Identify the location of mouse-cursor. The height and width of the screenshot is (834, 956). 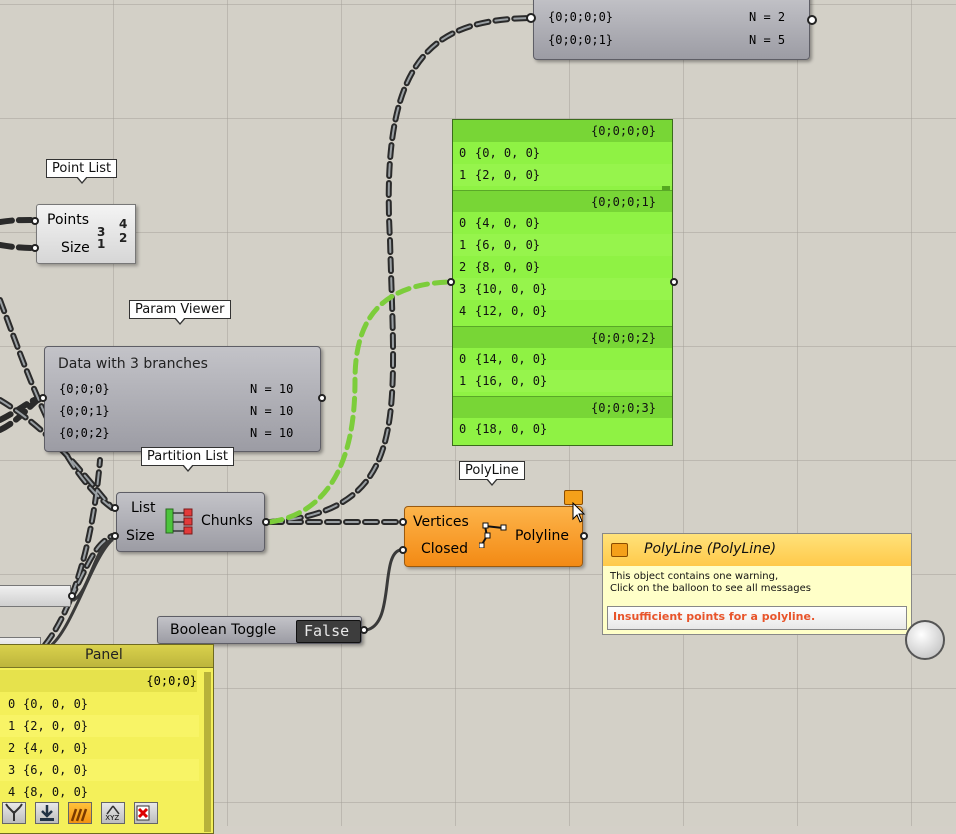
(579, 512).